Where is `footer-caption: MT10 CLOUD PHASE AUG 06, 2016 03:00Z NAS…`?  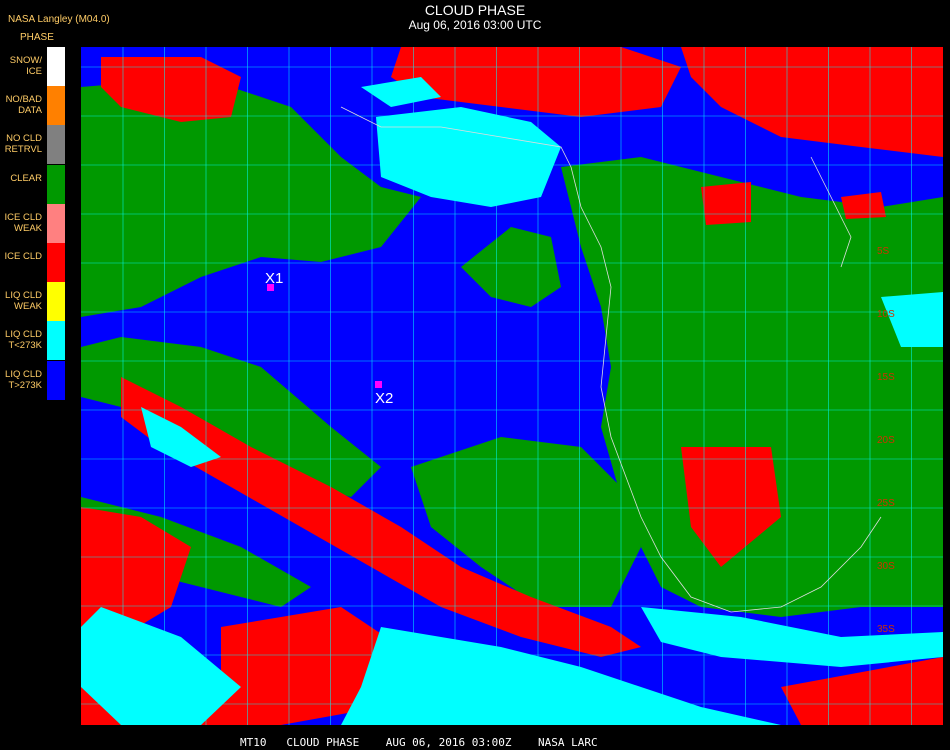 footer-caption: MT10 CLOUD PHASE AUG 06, 2016 03:00Z NAS… is located at coordinates (419, 742).